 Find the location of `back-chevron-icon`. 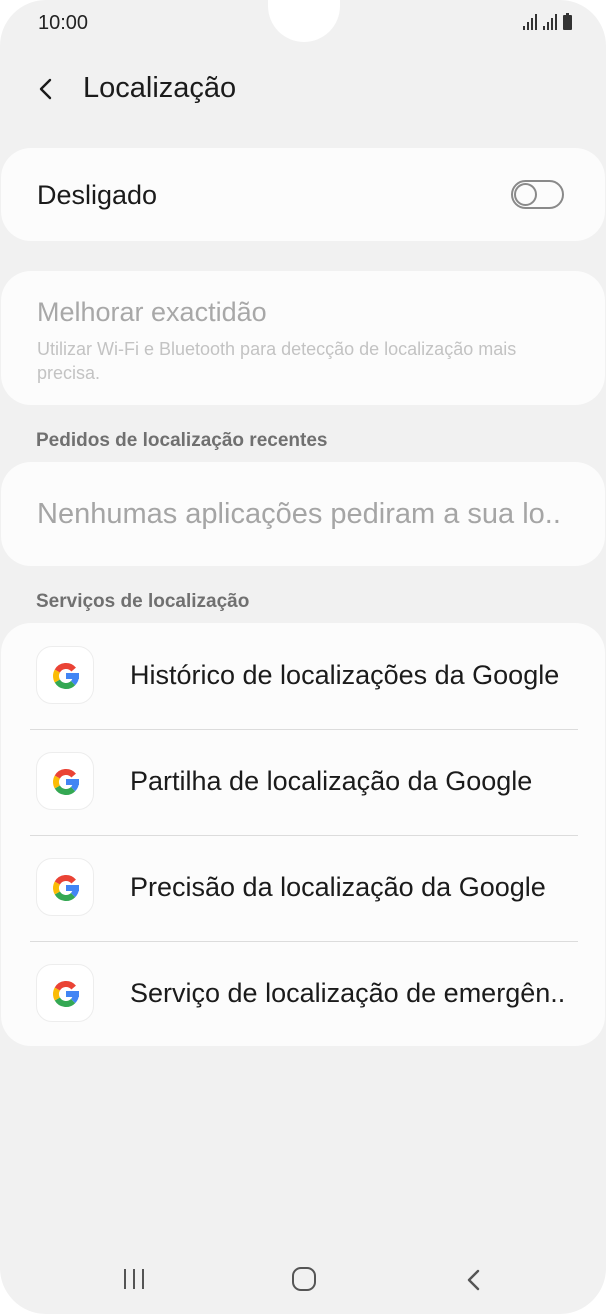

back-chevron-icon is located at coordinates (47, 89).